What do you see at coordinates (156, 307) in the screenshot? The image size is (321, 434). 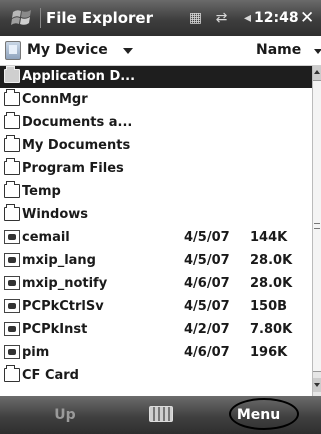 I see `file-row: PCPkCtrlSv 4/5/07 150B` at bounding box center [156, 307].